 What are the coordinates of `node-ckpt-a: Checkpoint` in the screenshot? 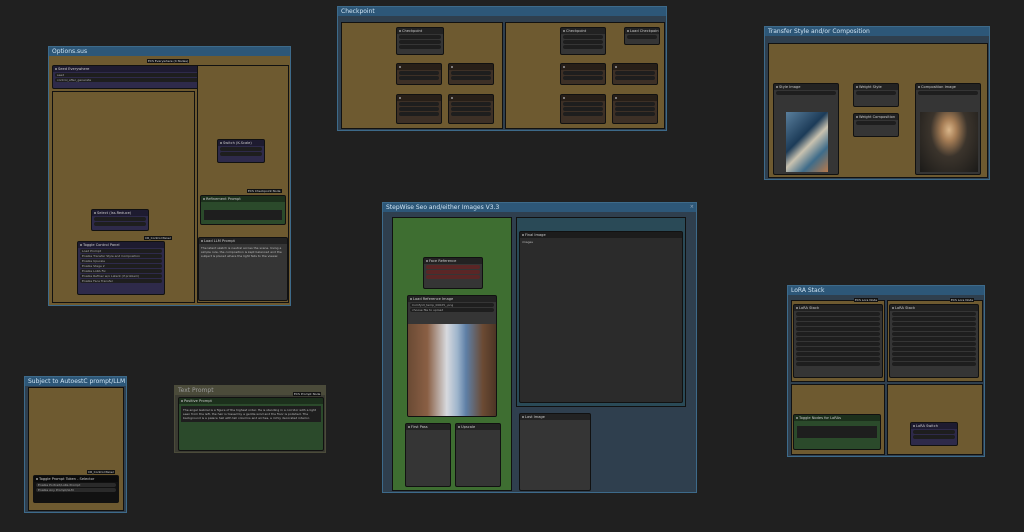 It's located at (420, 41).